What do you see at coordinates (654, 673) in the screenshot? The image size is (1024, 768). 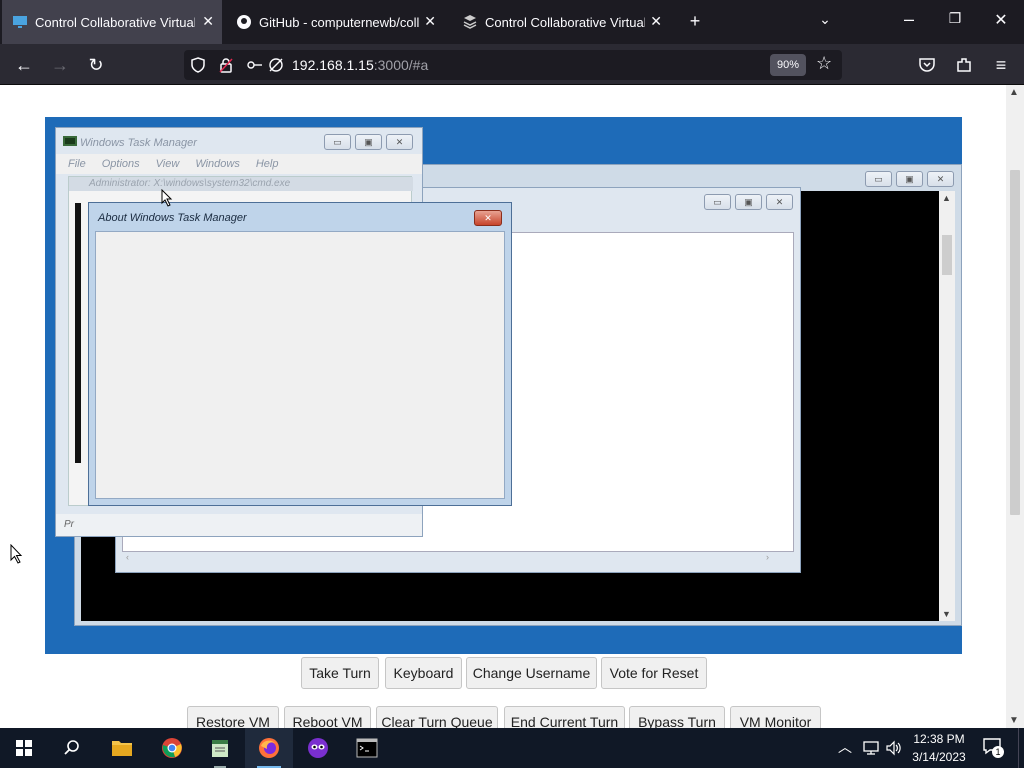 I see `vote-for-reset-button: Vote for Reset` at bounding box center [654, 673].